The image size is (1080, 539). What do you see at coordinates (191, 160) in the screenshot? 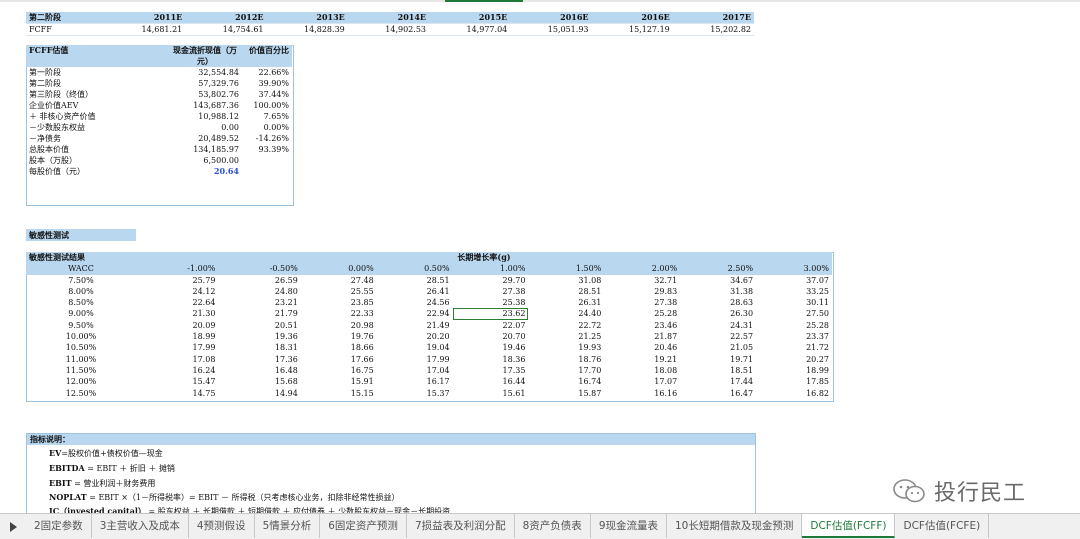
I see `fcff-value: 6,500.00` at bounding box center [191, 160].